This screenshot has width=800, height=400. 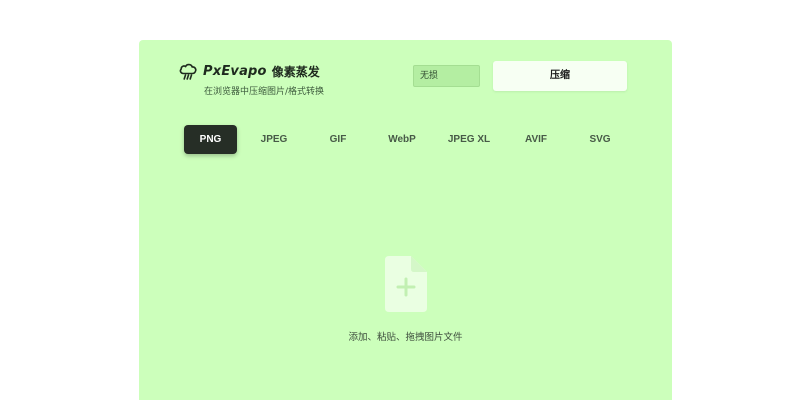 What do you see at coordinates (338, 139) in the screenshot?
I see `tab-gif: GIF` at bounding box center [338, 139].